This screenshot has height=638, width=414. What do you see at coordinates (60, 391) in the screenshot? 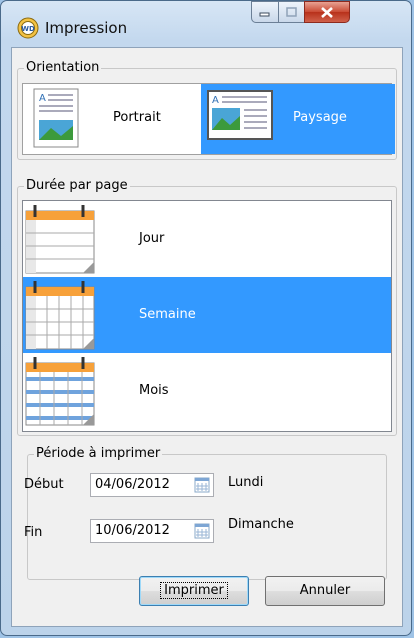
I see `month-calendar-icon` at bounding box center [60, 391].